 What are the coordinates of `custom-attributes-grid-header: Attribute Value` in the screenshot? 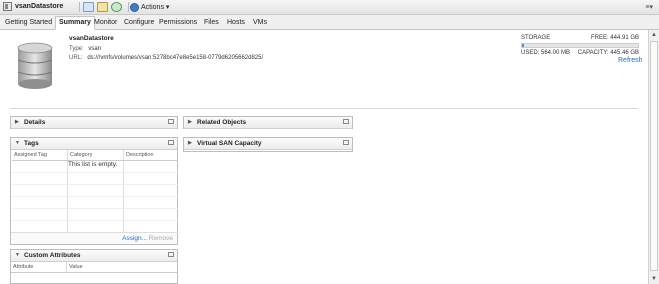 It's located at (94, 267).